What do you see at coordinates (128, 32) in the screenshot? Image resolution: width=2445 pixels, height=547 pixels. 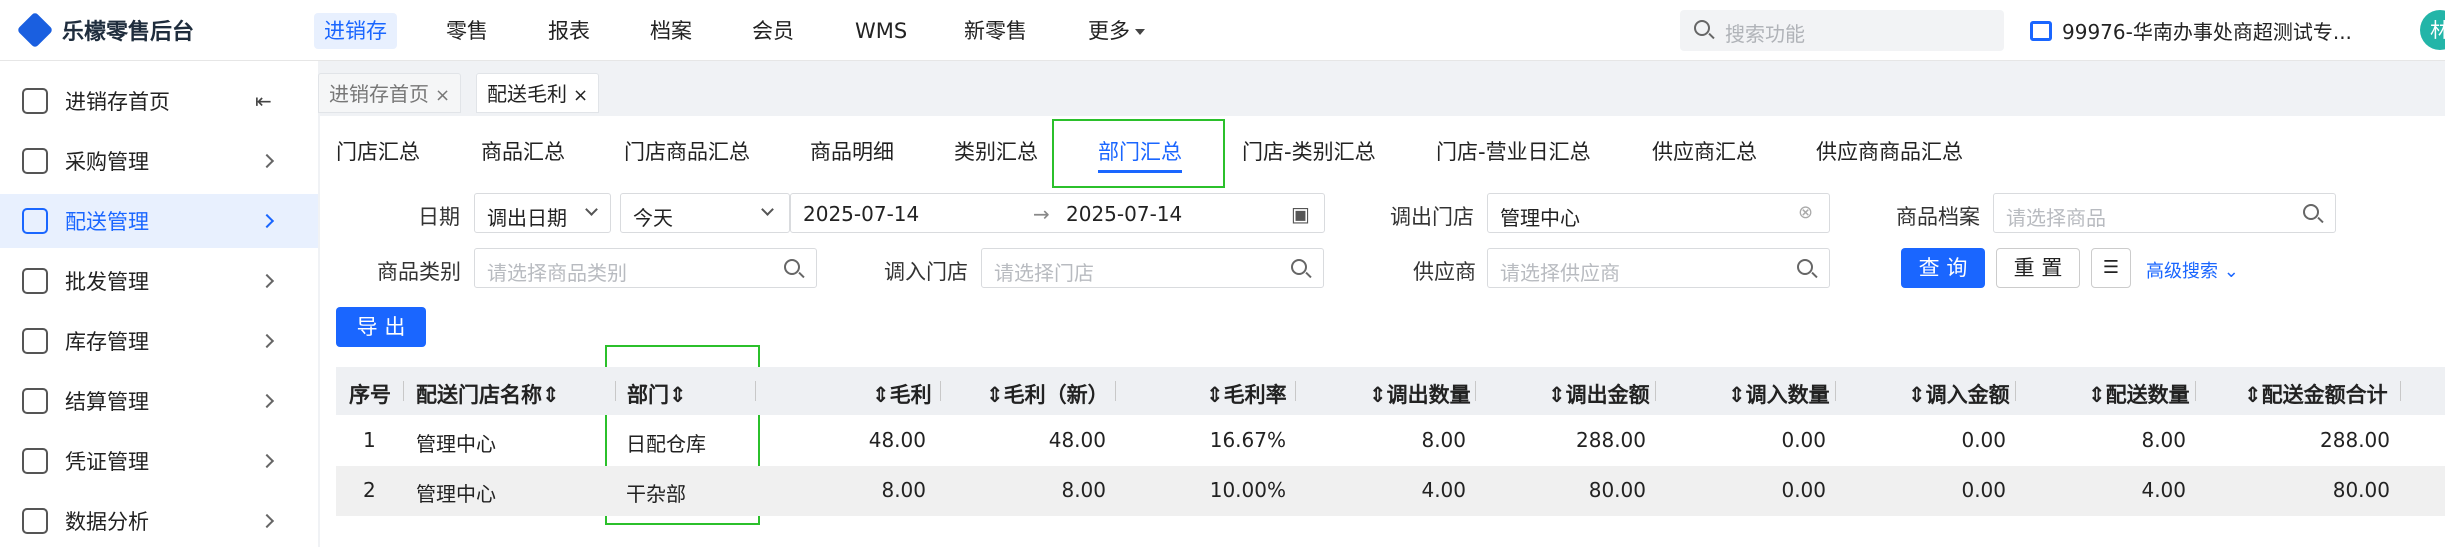 I see `app-title: 乐檬零售后台` at bounding box center [128, 32].